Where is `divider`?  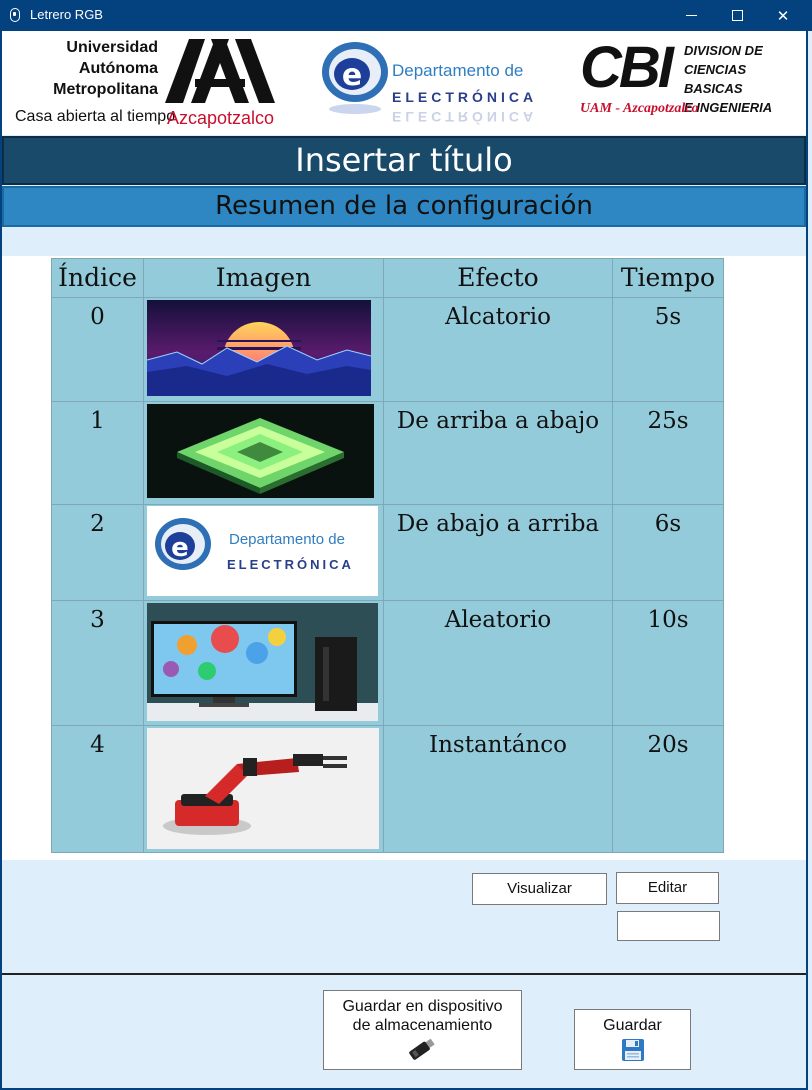 divider is located at coordinates (404, 974).